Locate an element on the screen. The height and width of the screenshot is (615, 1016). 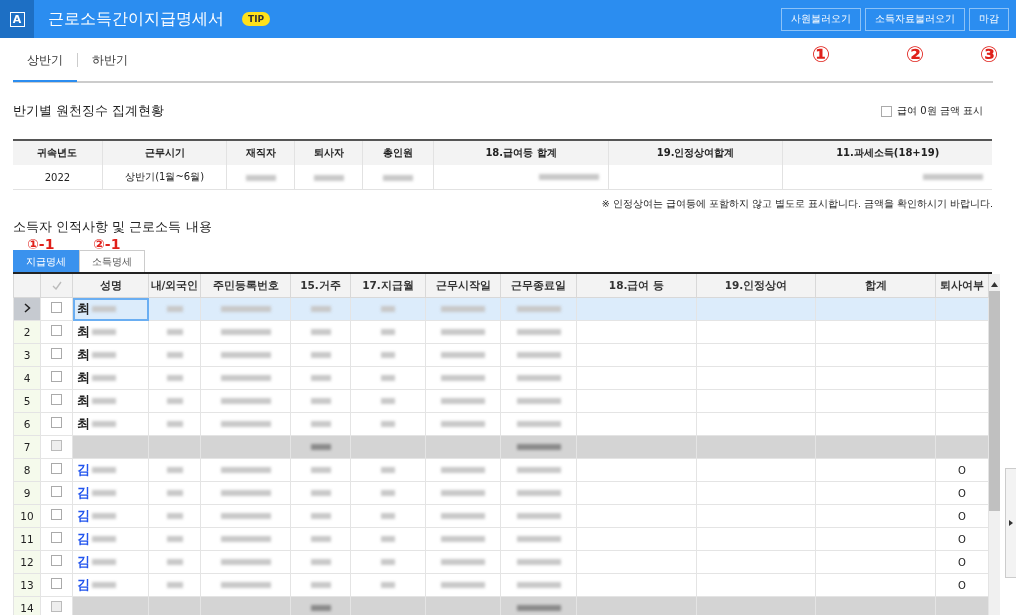
column-header: 내/외국인 is located at coordinates (174, 286).